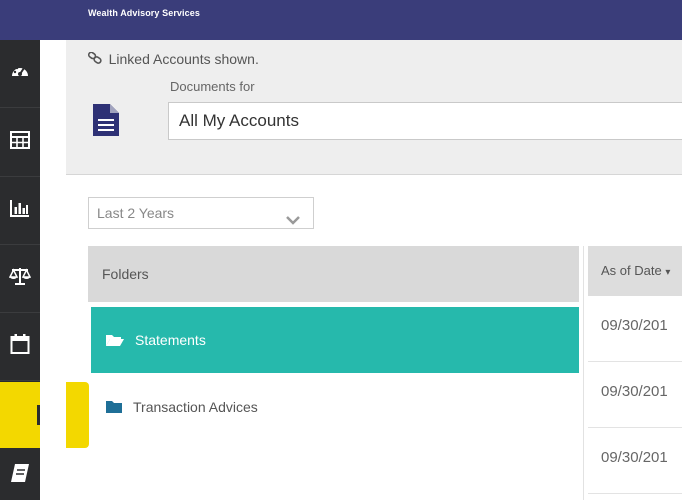  Describe the element at coordinates (583, 373) in the screenshot. I see `column-divider` at that location.